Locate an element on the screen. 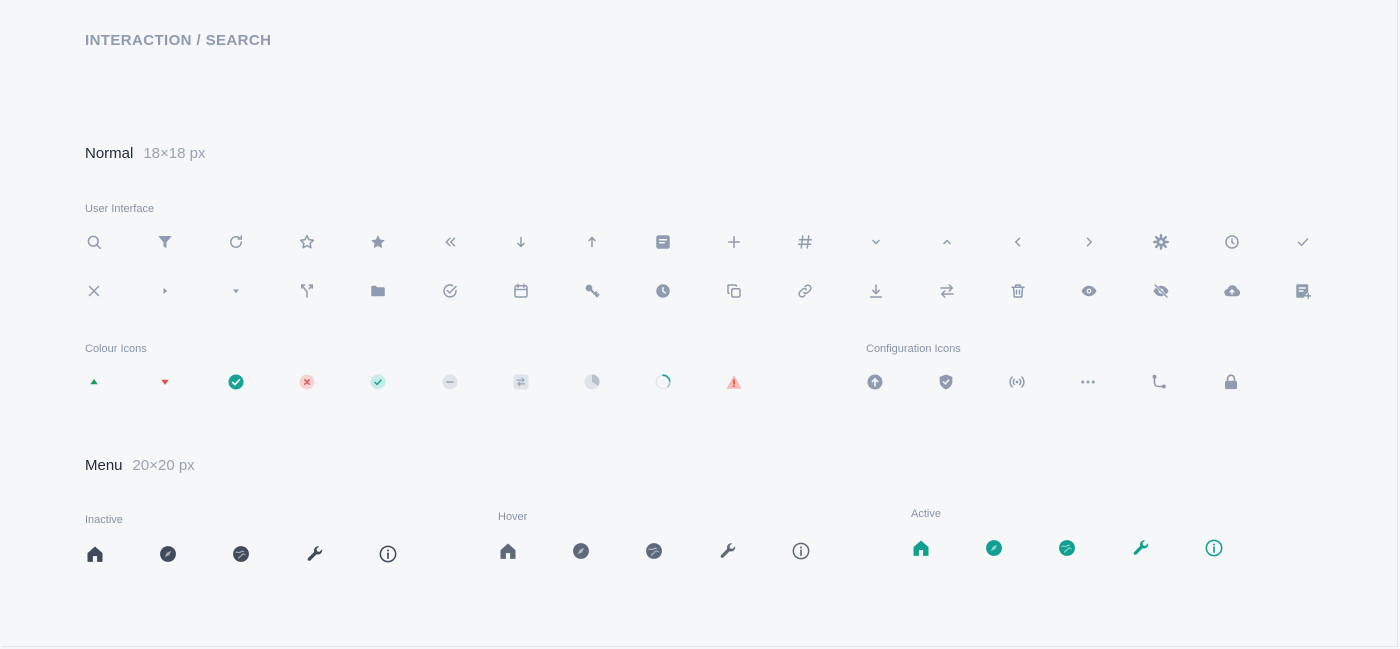  download-icon is located at coordinates (876, 291).